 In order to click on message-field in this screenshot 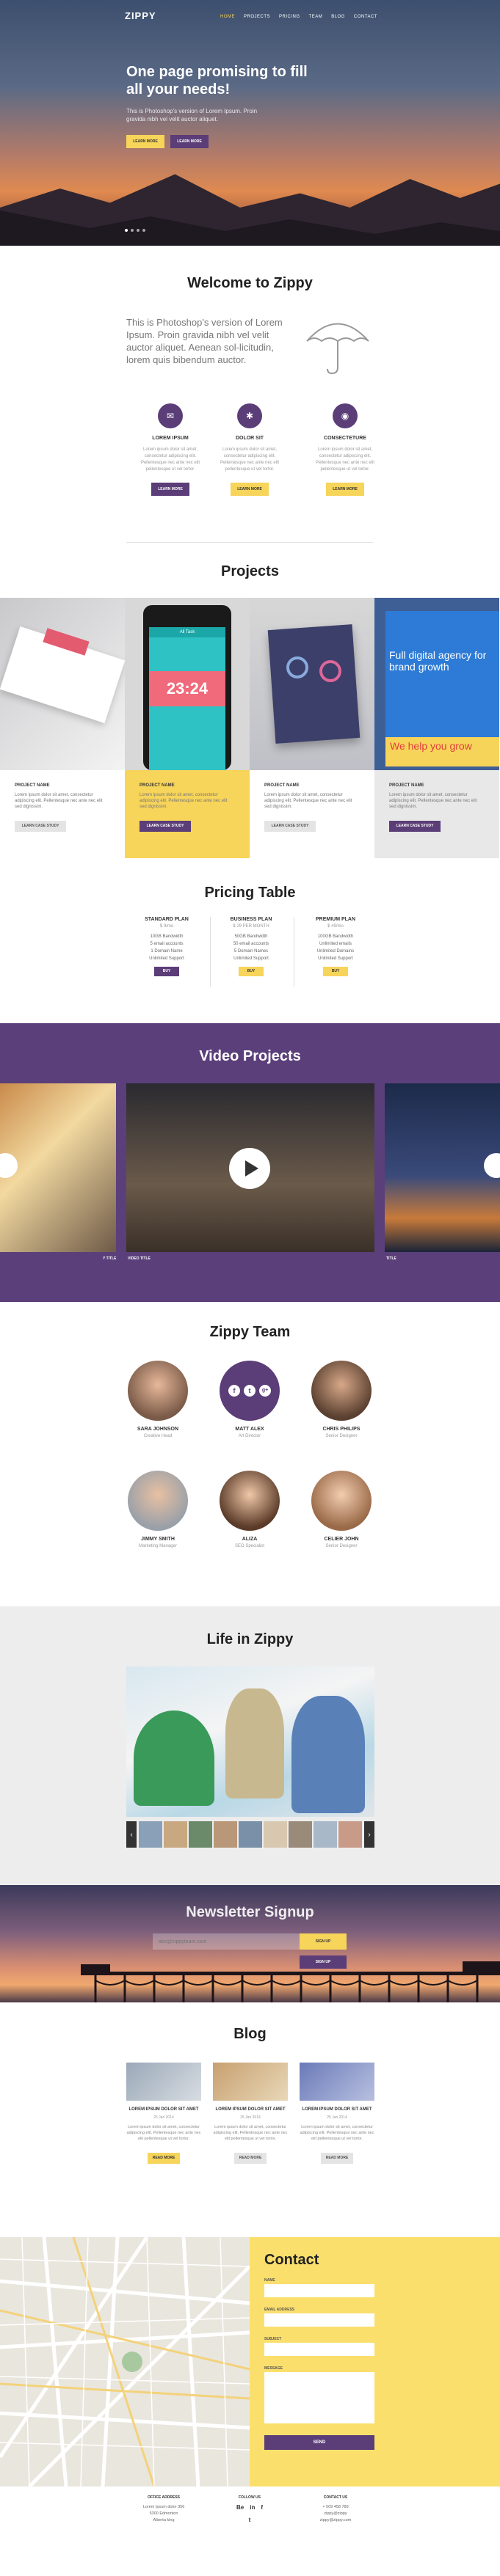, I will do `click(319, 2397)`.